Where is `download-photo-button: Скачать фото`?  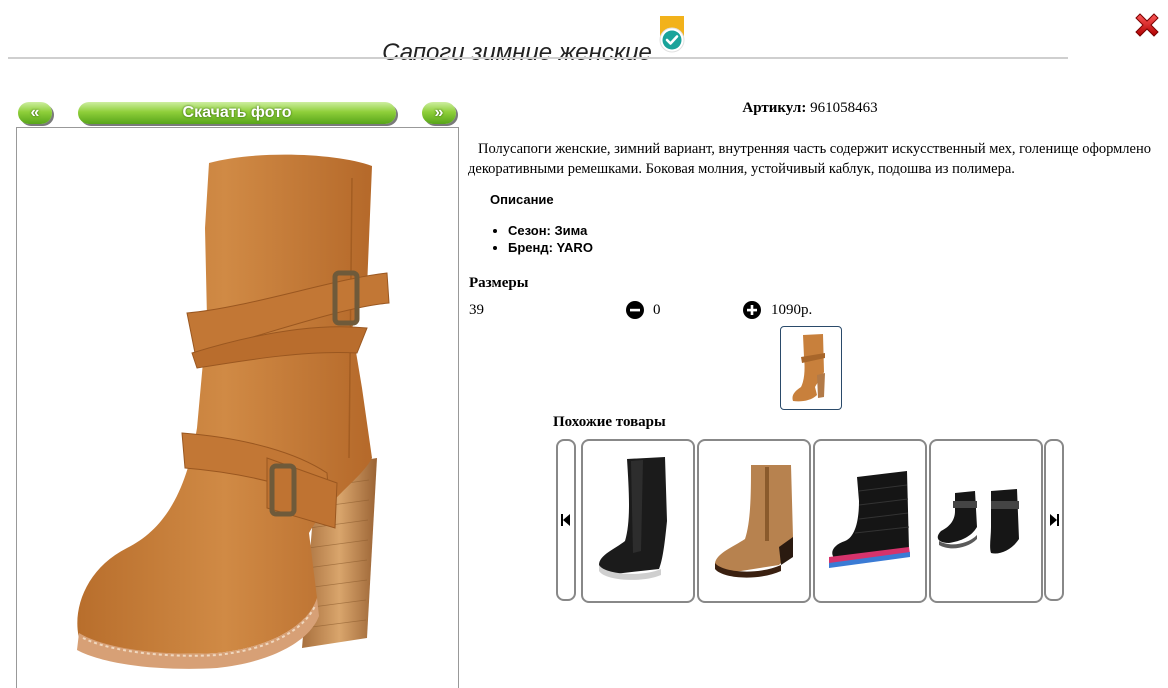 download-photo-button: Скачать фото is located at coordinates (237, 113).